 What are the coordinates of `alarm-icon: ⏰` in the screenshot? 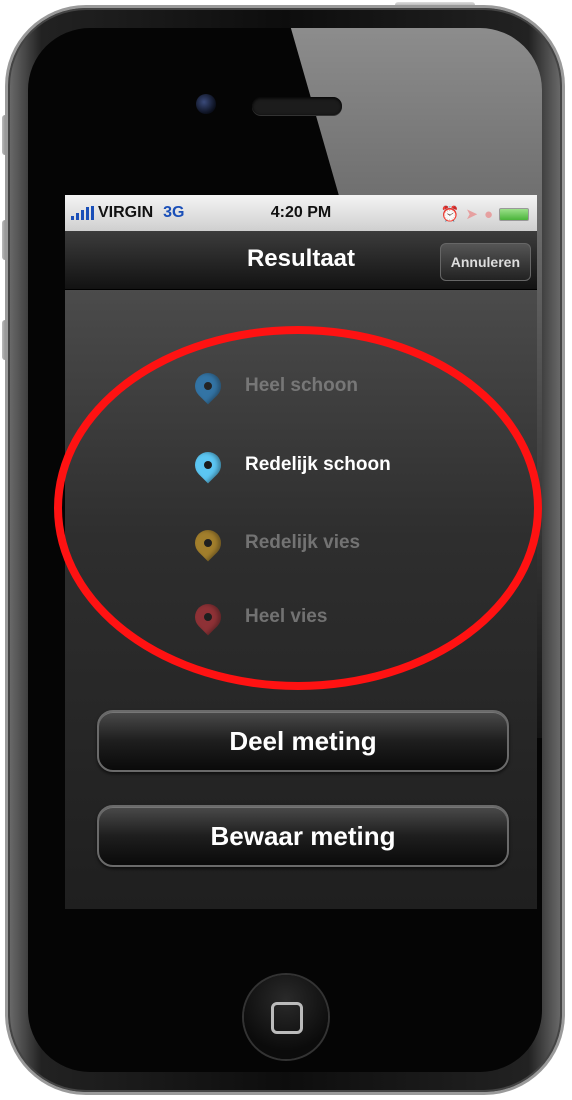 It's located at (450, 214).